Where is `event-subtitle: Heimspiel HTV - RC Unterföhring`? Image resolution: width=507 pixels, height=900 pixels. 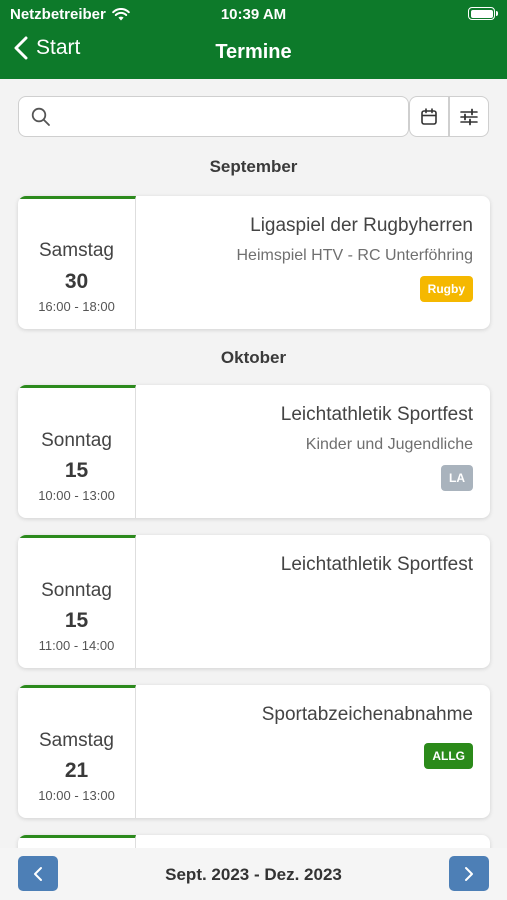
event-subtitle: Heimspiel HTV - RC Unterföhring is located at coordinates (354, 255).